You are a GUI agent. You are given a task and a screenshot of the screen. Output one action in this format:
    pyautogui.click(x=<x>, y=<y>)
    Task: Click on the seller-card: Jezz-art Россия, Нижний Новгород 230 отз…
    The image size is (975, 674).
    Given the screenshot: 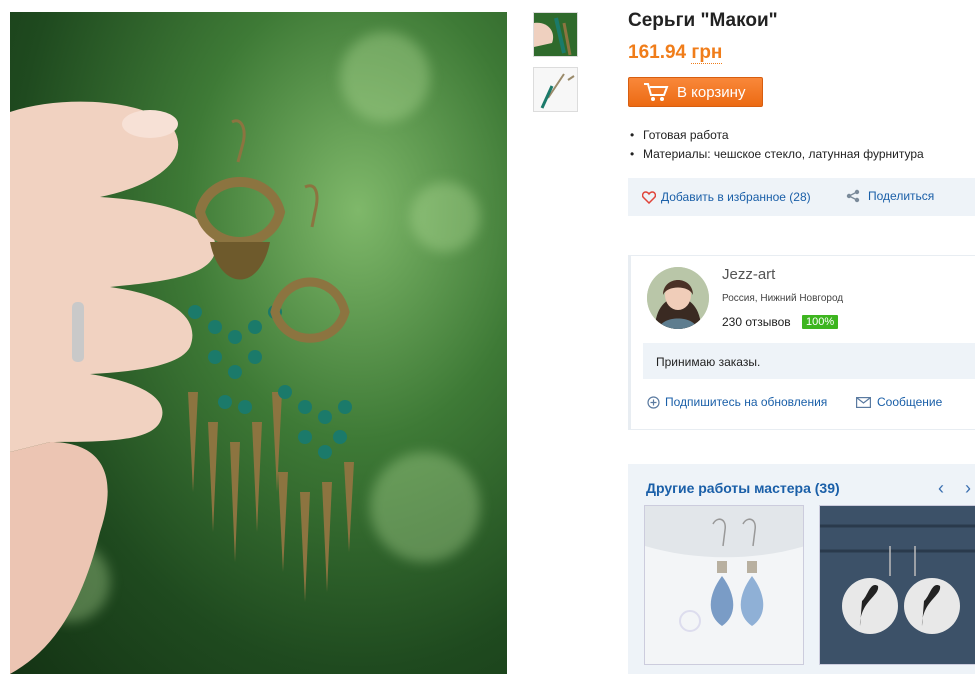 What is the action you would take?
    pyautogui.click(x=801, y=342)
    